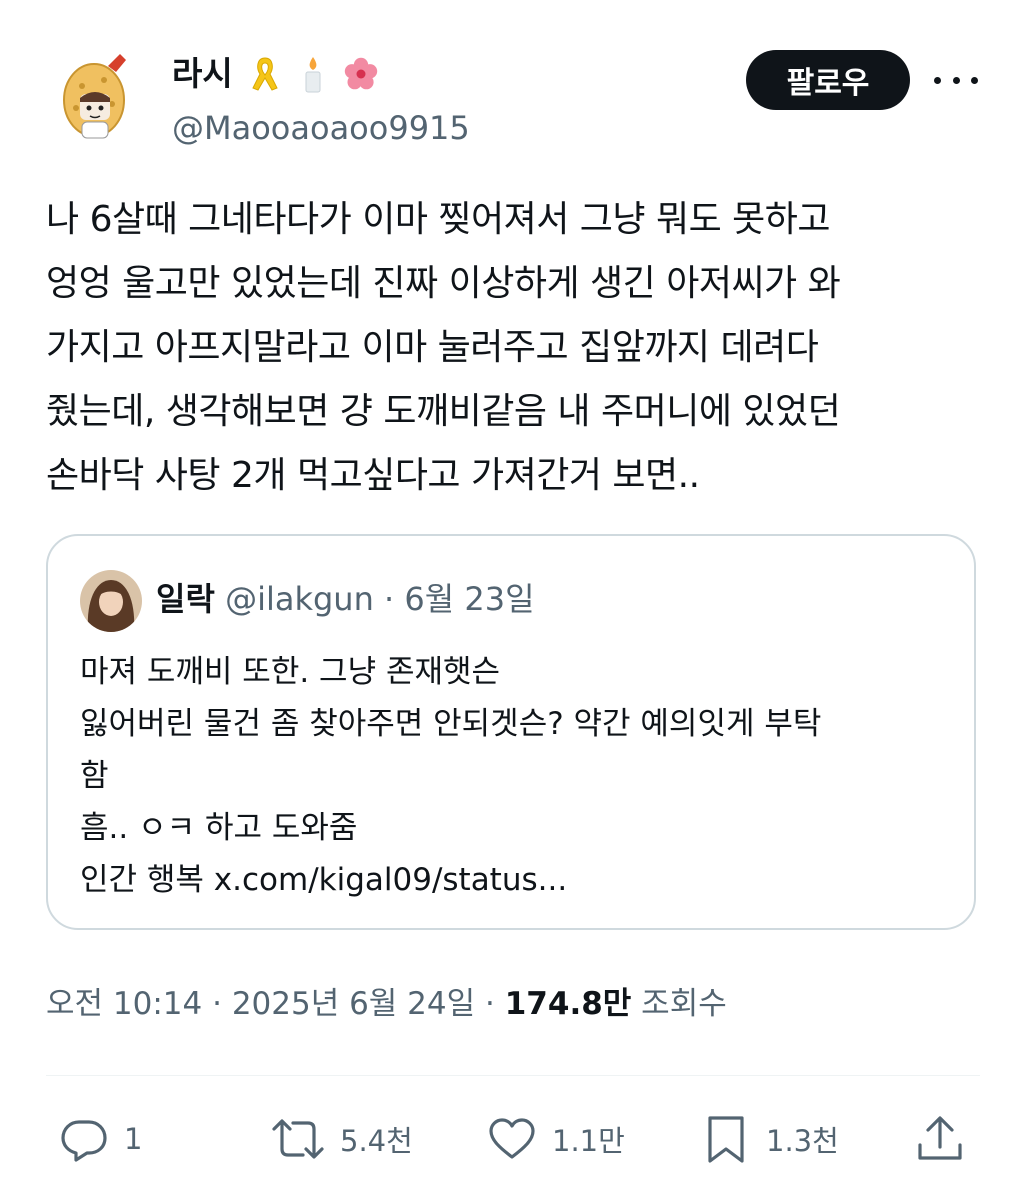 The width and height of the screenshot is (1024, 1199). What do you see at coordinates (133, 1139) in the screenshot?
I see `reply-count: 1` at bounding box center [133, 1139].